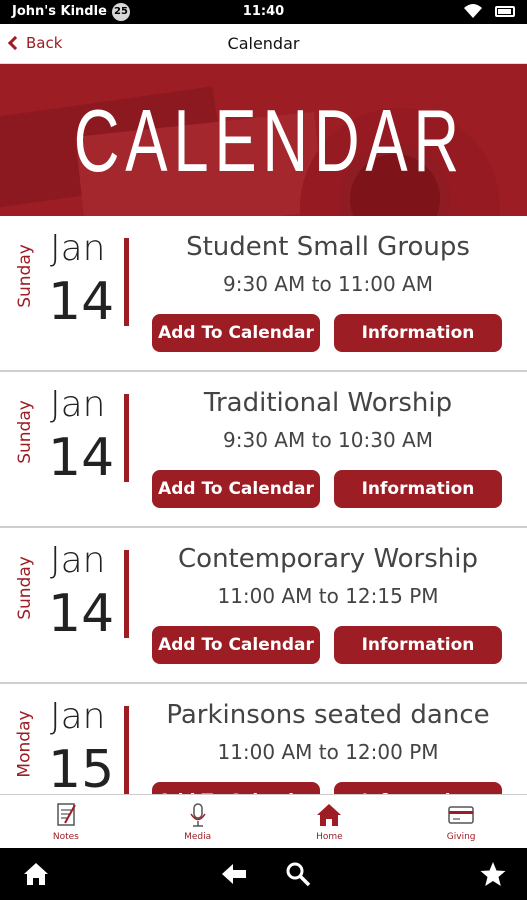 This screenshot has width=527, height=900. I want to click on event-weekday-wrap: Monday, so click(25, 739).